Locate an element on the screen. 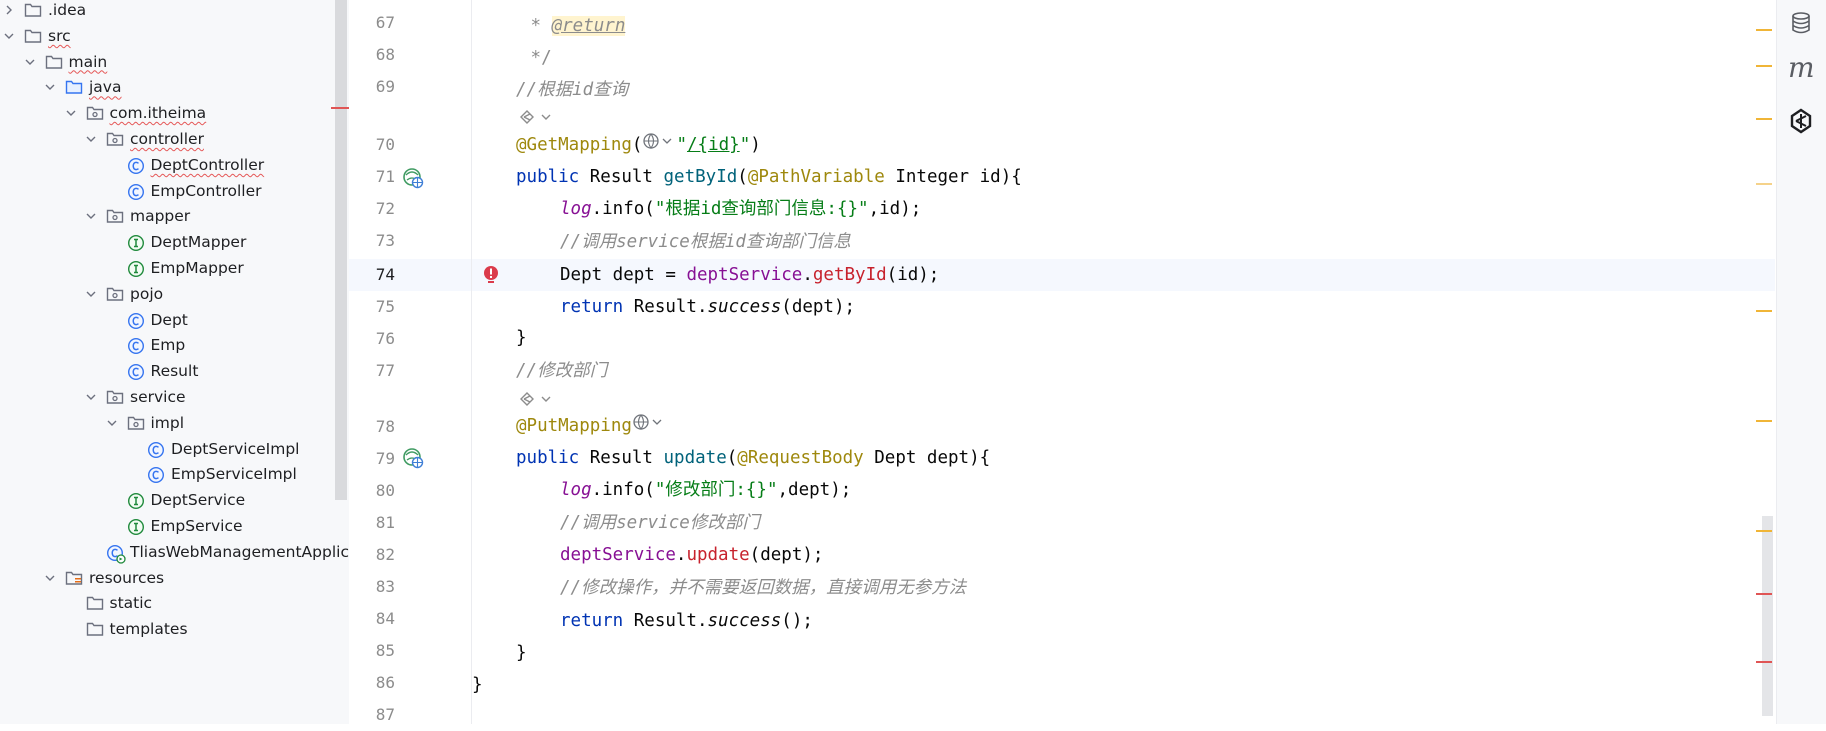 The height and width of the screenshot is (731, 1826). comment: //修改部门 is located at coordinates (562, 371).